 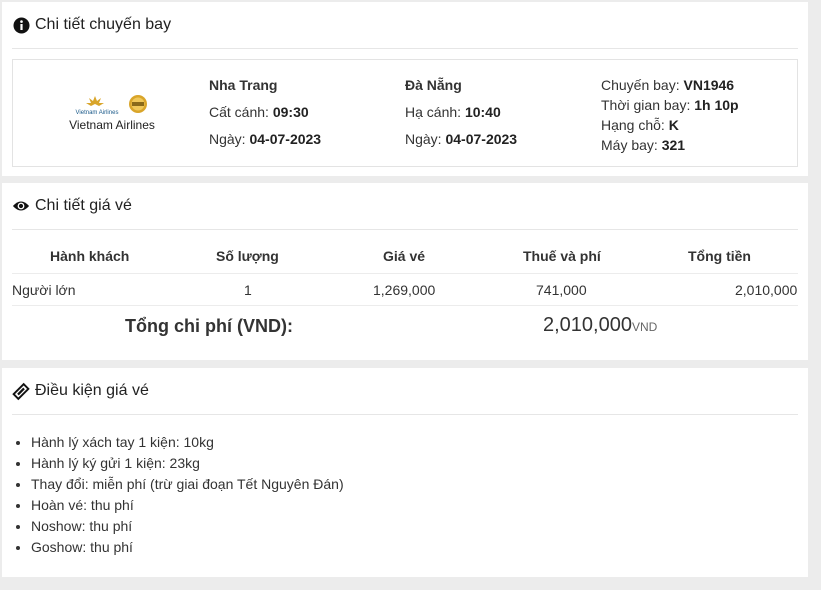 What do you see at coordinates (248, 290) in the screenshot?
I see `cell-quantity: 1` at bounding box center [248, 290].